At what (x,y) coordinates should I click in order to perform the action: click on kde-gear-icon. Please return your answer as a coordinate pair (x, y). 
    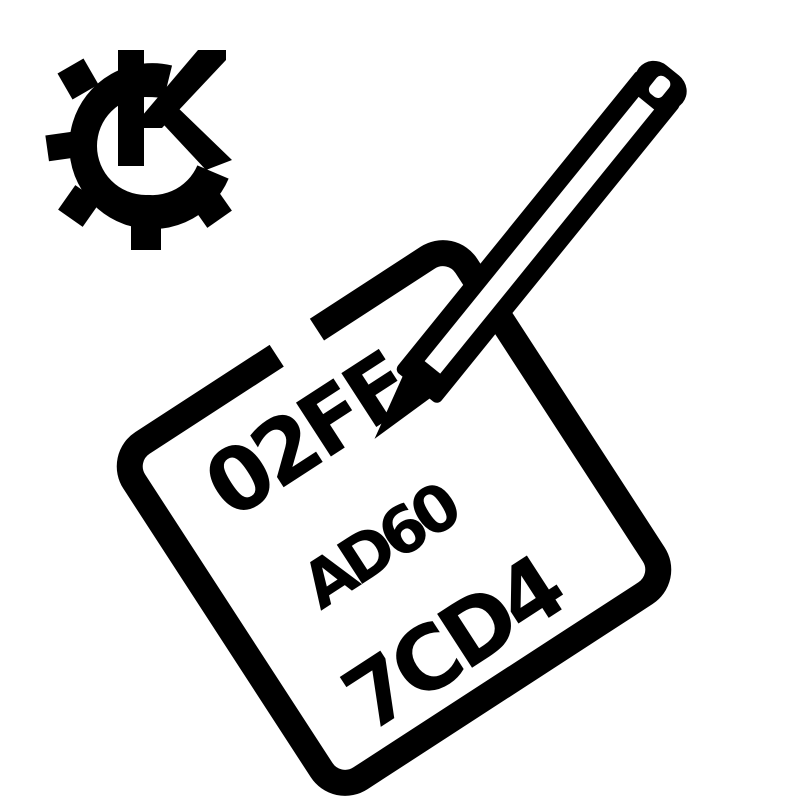
    Looking at the image, I should click on (138, 150).